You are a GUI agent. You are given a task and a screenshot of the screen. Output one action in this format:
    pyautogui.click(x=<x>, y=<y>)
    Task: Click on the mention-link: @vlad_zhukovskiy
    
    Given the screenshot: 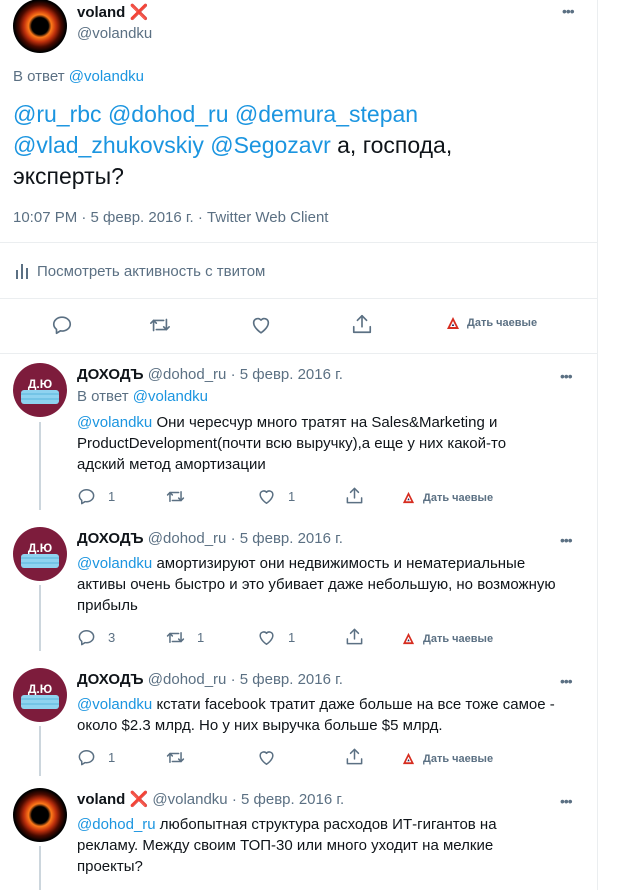 What is the action you would take?
    pyautogui.click(x=108, y=145)
    